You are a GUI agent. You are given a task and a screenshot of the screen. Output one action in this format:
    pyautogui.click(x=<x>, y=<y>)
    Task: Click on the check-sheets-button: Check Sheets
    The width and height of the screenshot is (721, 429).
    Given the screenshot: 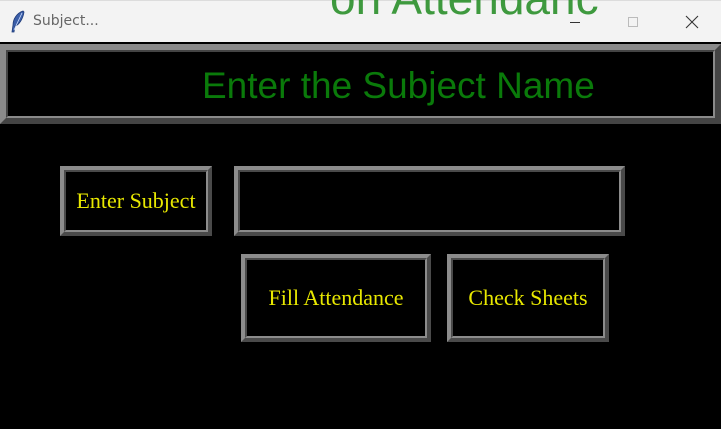 What is the action you would take?
    pyautogui.click(x=528, y=298)
    